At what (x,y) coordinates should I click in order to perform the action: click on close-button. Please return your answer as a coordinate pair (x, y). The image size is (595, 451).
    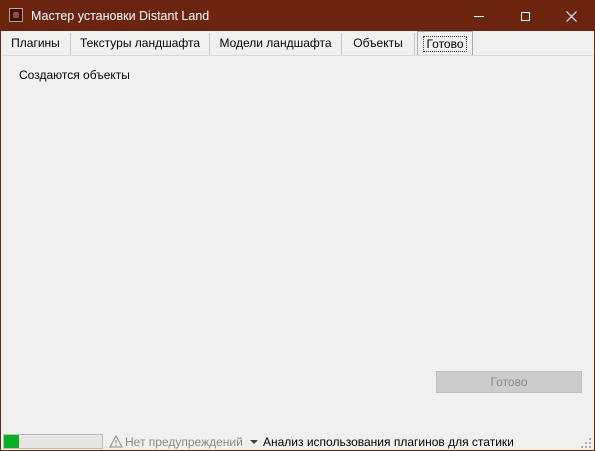
    Looking at the image, I should click on (571, 16).